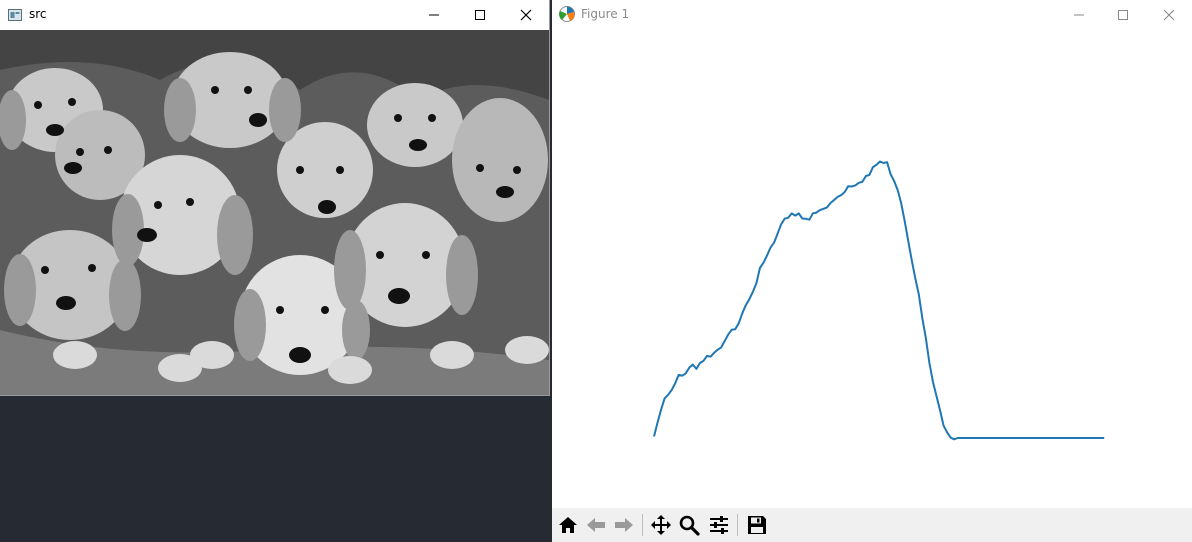 This screenshot has width=1192, height=542. Describe the element at coordinates (605, 14) in the screenshot. I see `window-title: Figure 1` at that location.